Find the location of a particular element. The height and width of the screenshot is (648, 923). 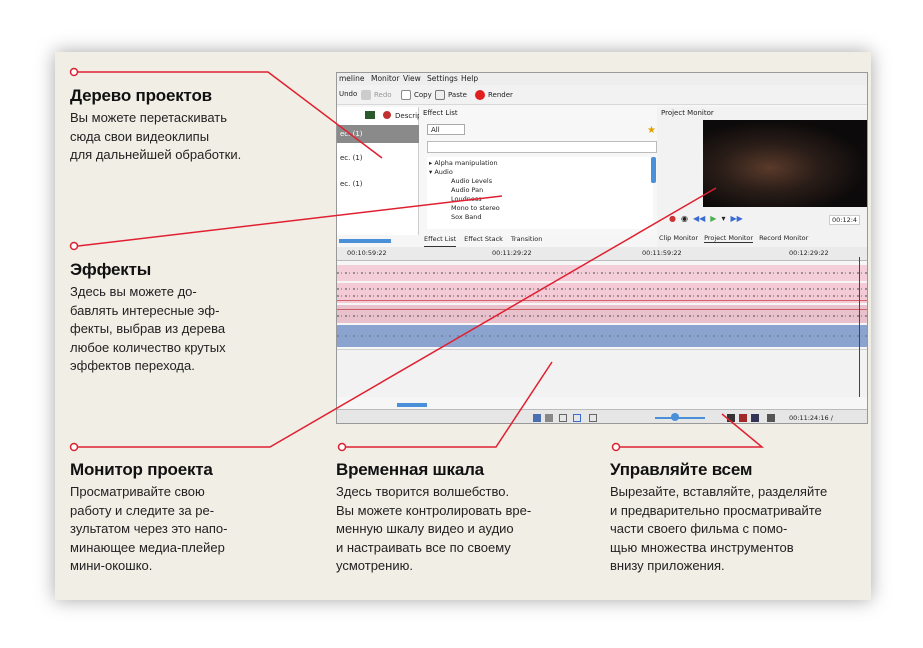

tool-razor-icon is located at coordinates (549, 418).